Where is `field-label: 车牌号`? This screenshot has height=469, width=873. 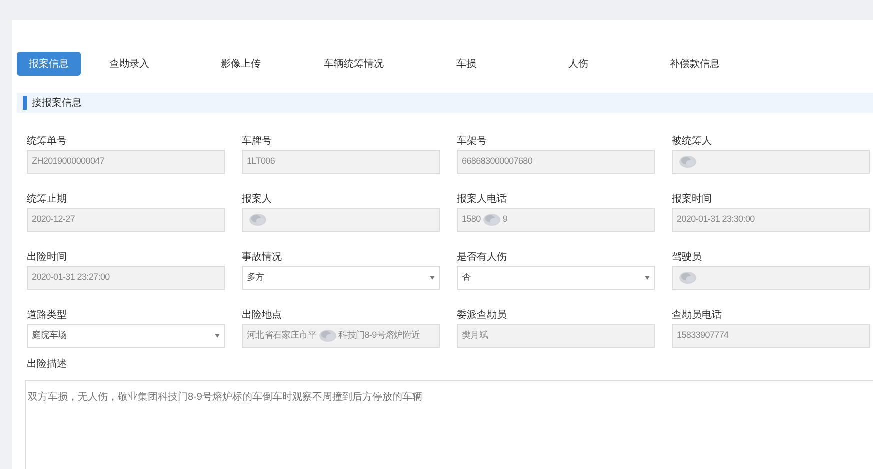 field-label: 车牌号 is located at coordinates (257, 142).